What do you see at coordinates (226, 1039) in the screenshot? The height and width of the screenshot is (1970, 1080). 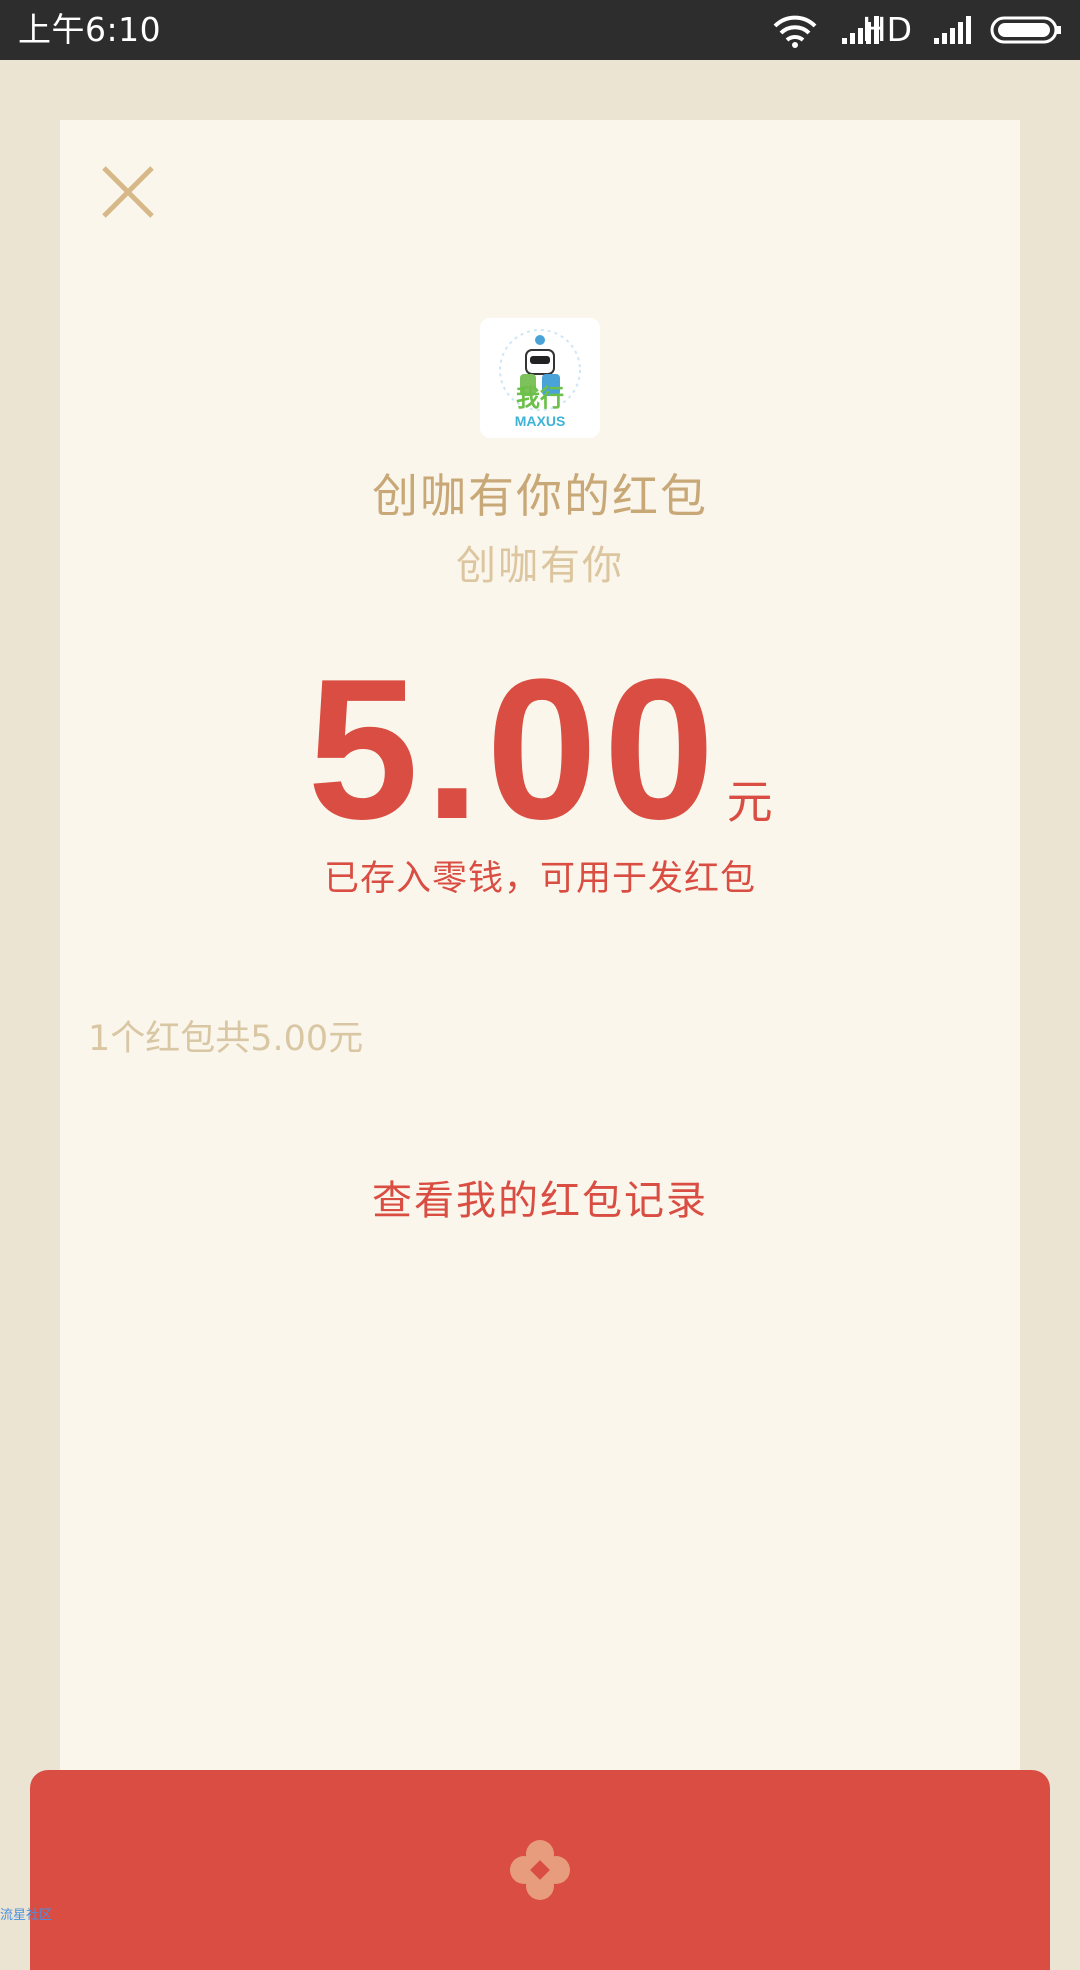 I see `packet-summary: 1个红包共5.00元` at bounding box center [226, 1039].